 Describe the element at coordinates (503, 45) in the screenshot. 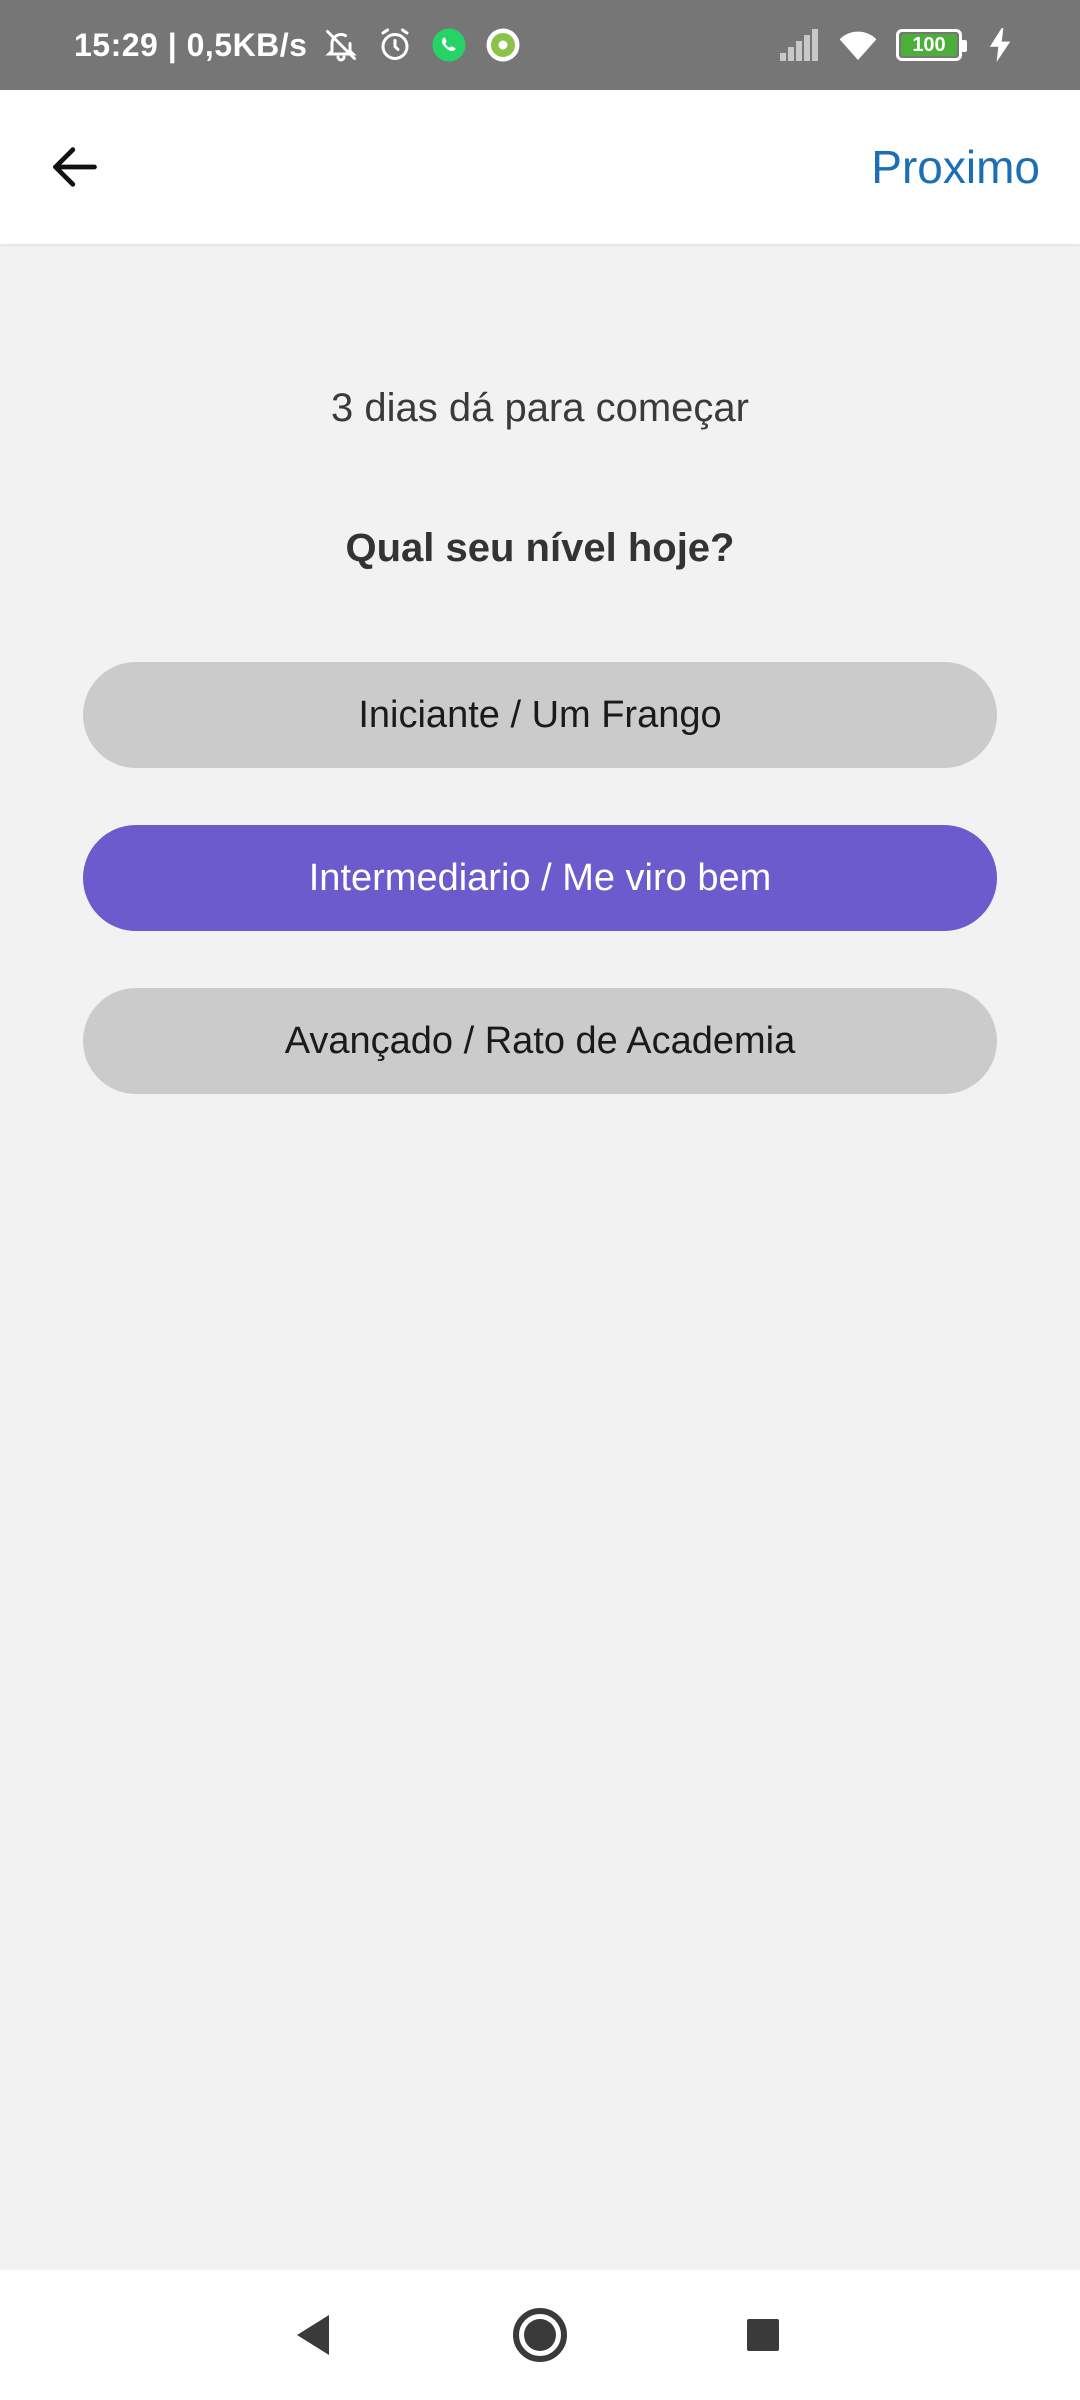

I see `settings-badge-icon` at that location.